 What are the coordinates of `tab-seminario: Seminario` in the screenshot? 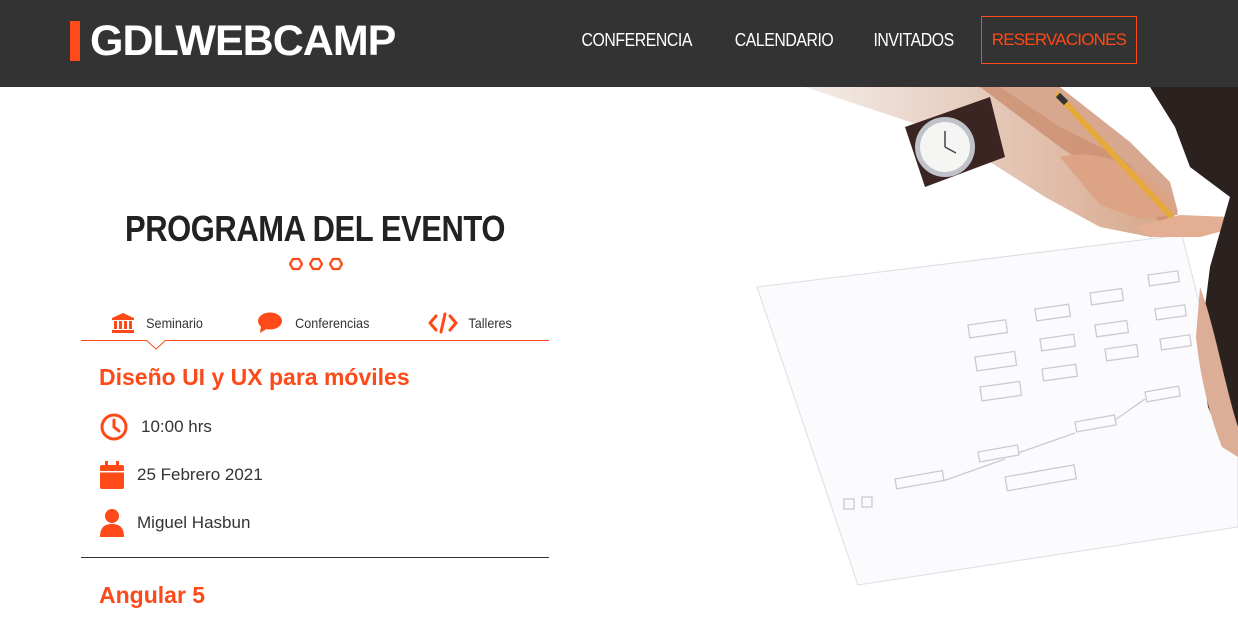 It's located at (159, 327).